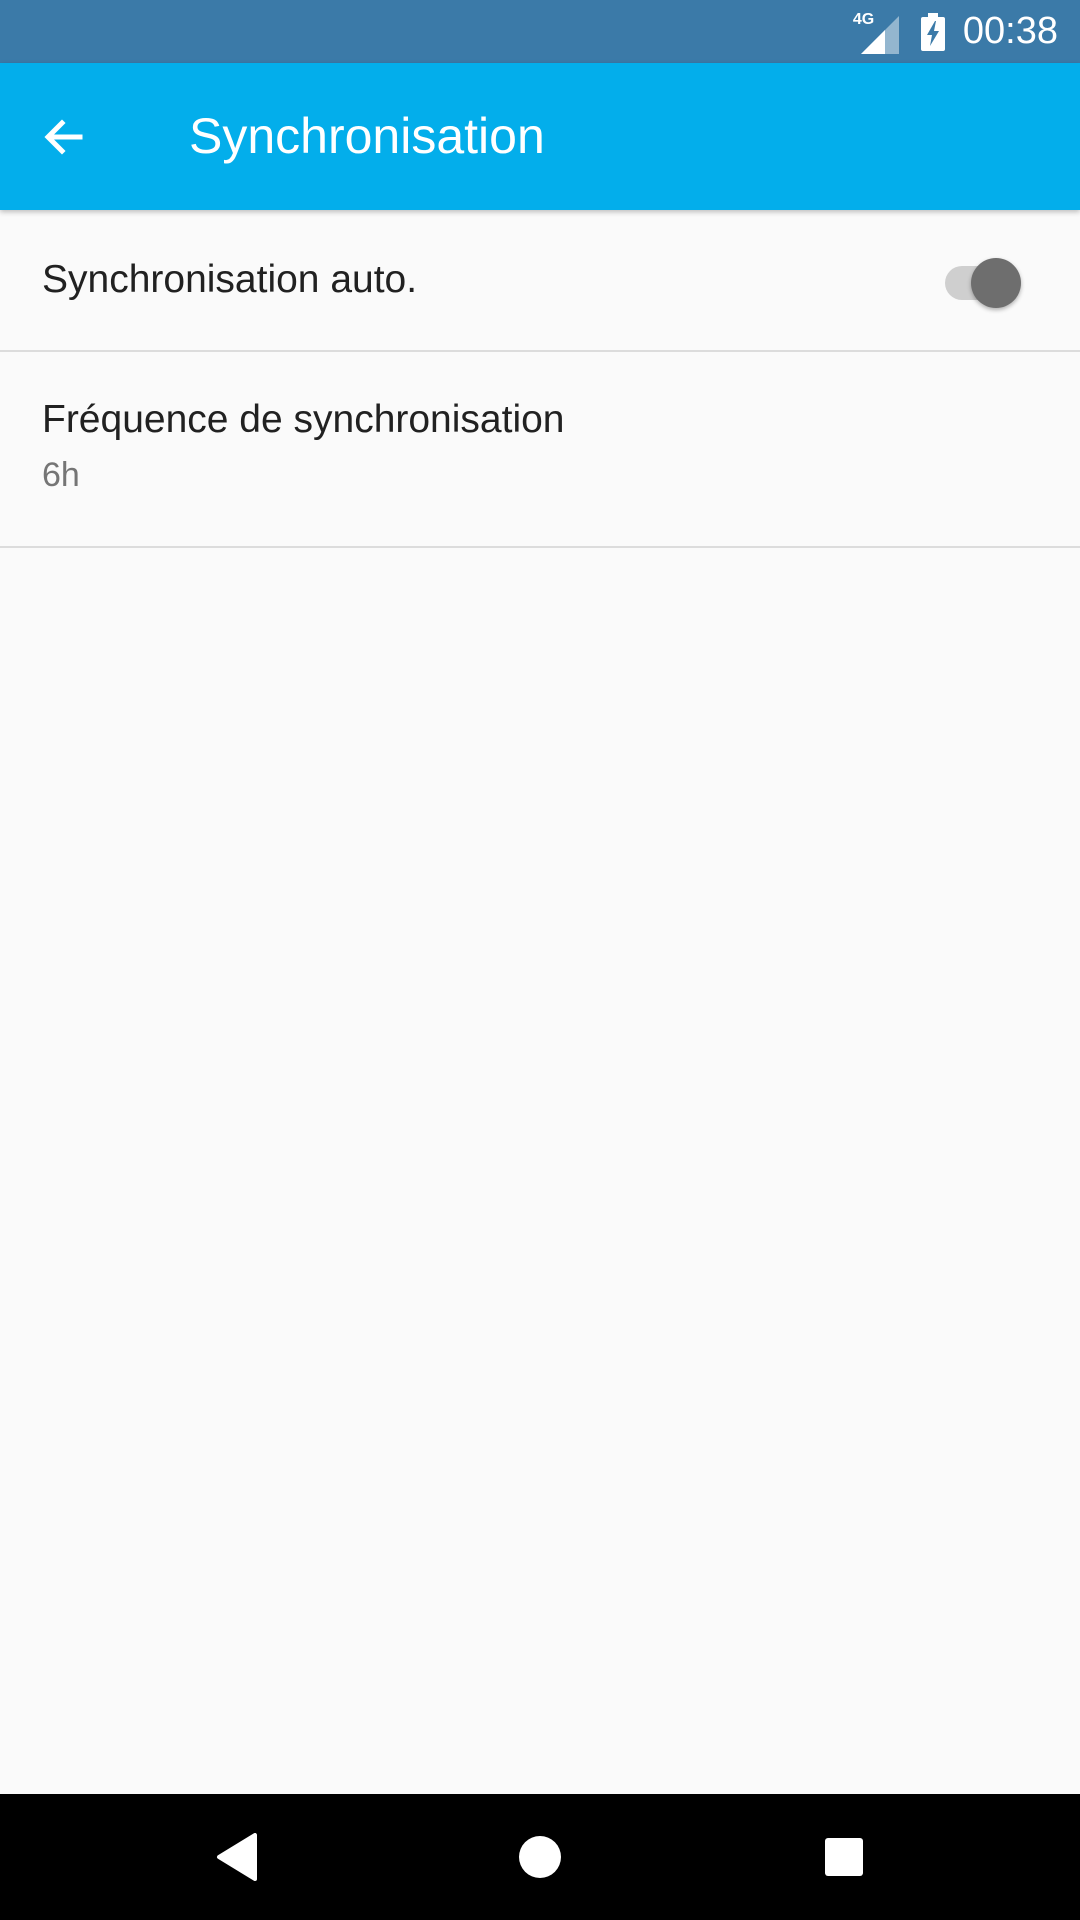 The height and width of the screenshot is (1920, 1080). I want to click on auto-sync-toggle, so click(988, 283).